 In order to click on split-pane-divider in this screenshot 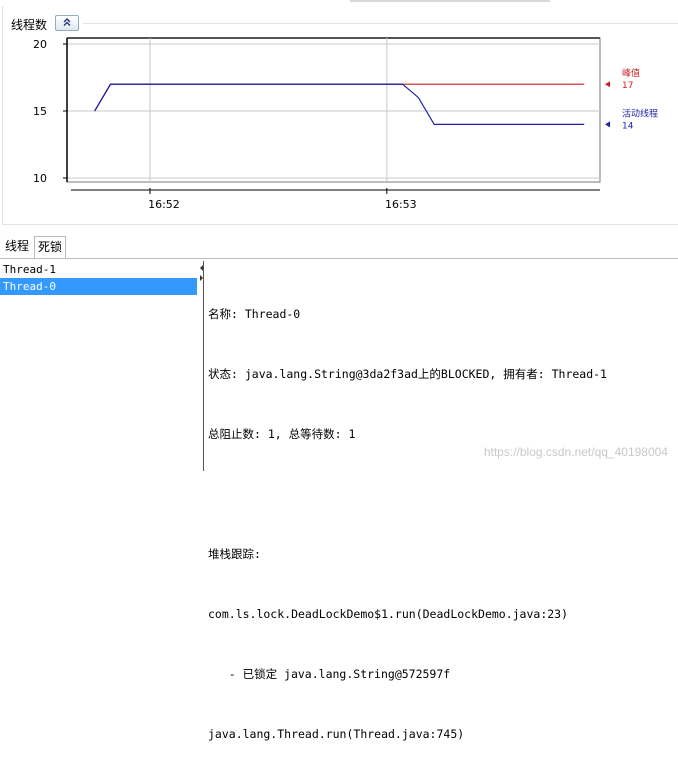, I will do `click(202, 366)`.